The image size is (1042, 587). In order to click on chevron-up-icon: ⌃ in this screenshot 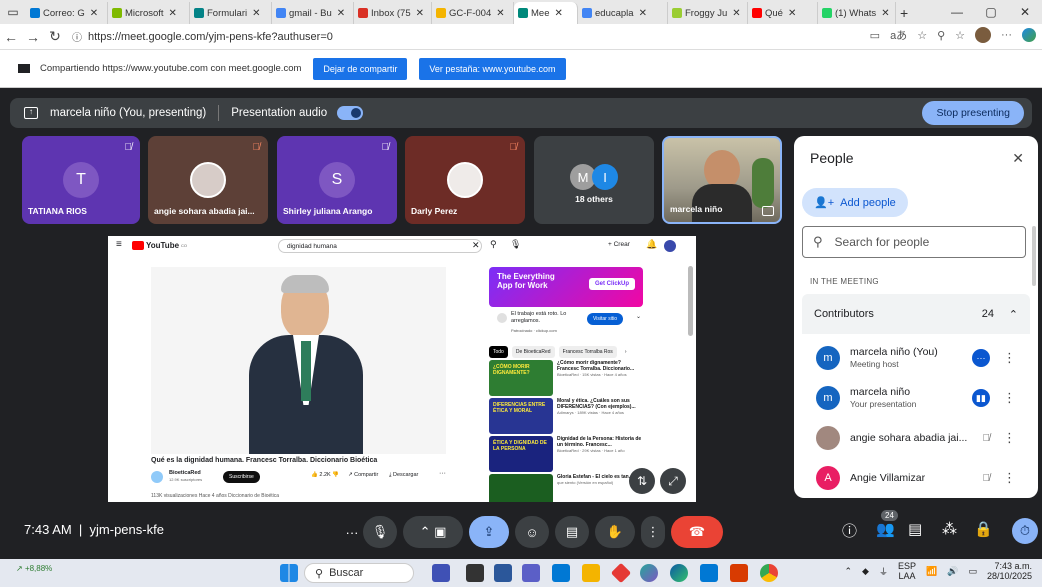, I will do `click(1013, 314)`.